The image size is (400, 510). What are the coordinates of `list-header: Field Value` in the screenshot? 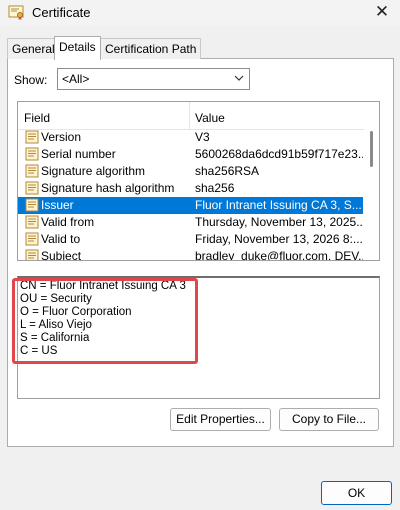 It's located at (198, 116).